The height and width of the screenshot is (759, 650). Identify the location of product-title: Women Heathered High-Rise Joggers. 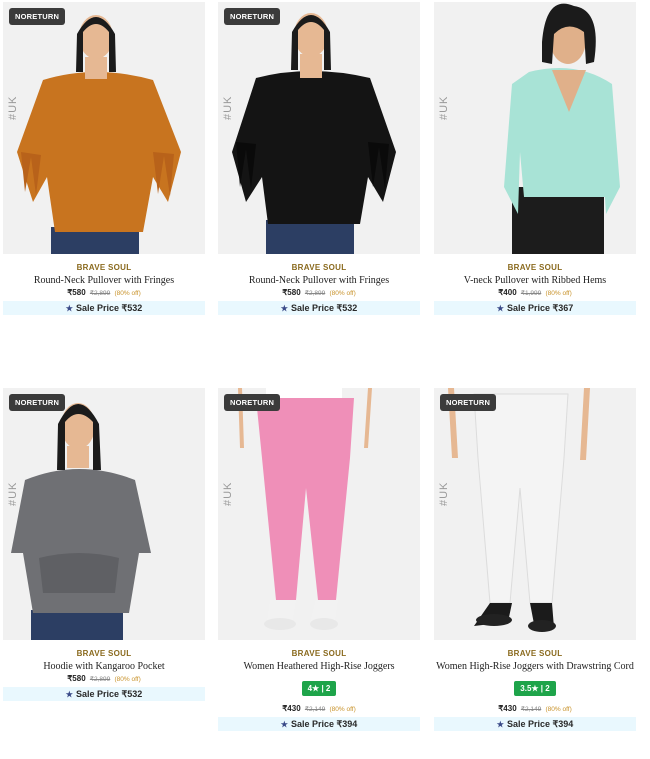
(319, 666).